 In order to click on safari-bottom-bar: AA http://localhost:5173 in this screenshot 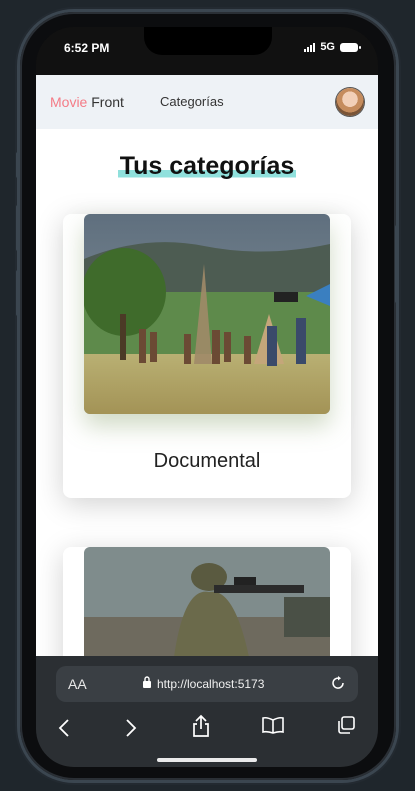, I will do `click(207, 711)`.